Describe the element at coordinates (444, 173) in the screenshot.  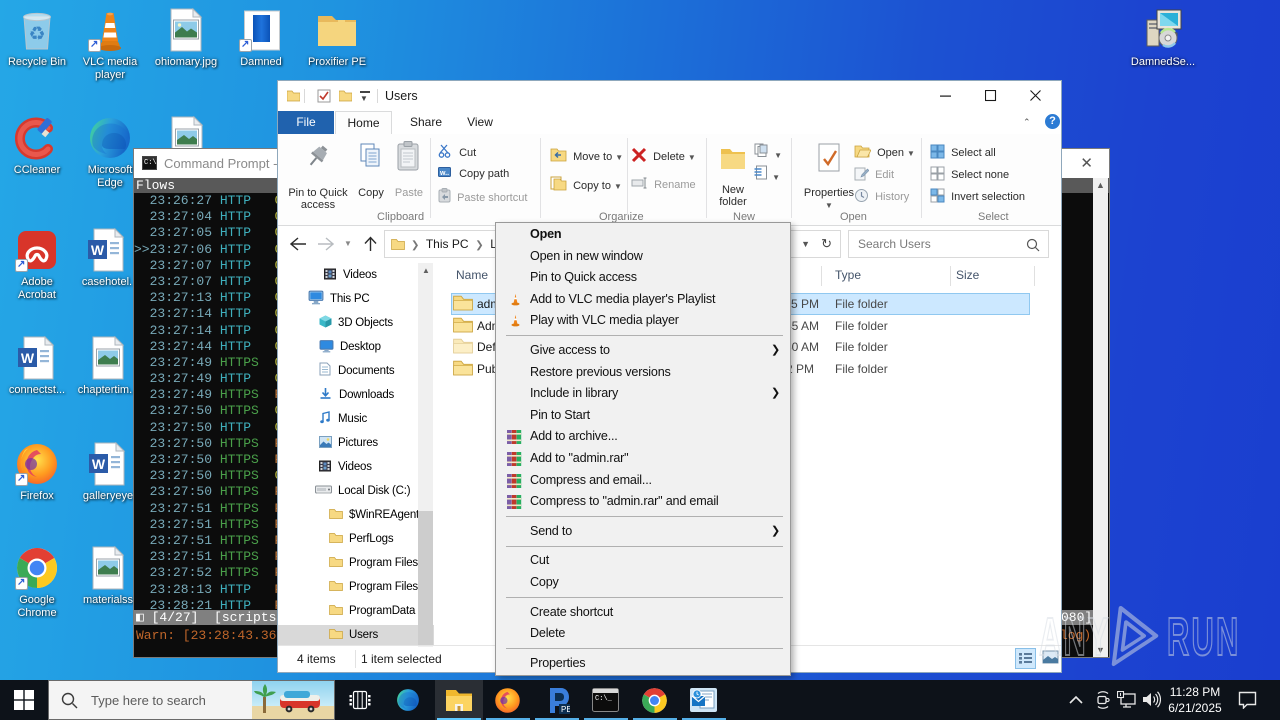
I see `svg-text: w..` at that location.